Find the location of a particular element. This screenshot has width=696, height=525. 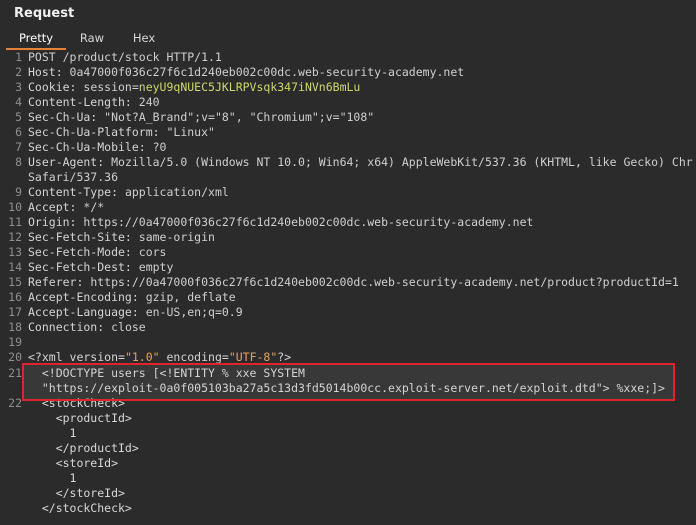

tab-pretty: Pretty is located at coordinates (36, 39).